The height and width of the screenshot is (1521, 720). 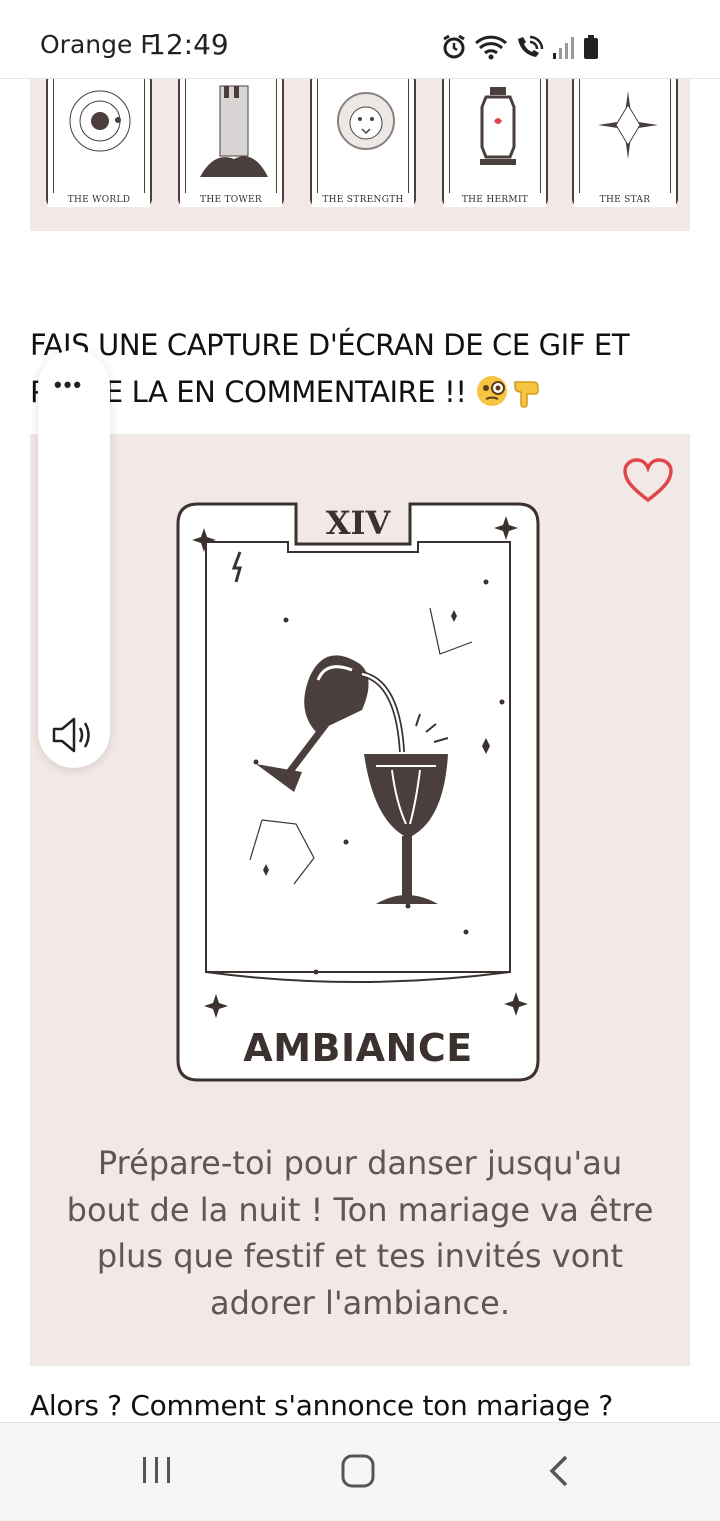 I want to click on card-caption: THE TOWER, so click(x=231, y=200).